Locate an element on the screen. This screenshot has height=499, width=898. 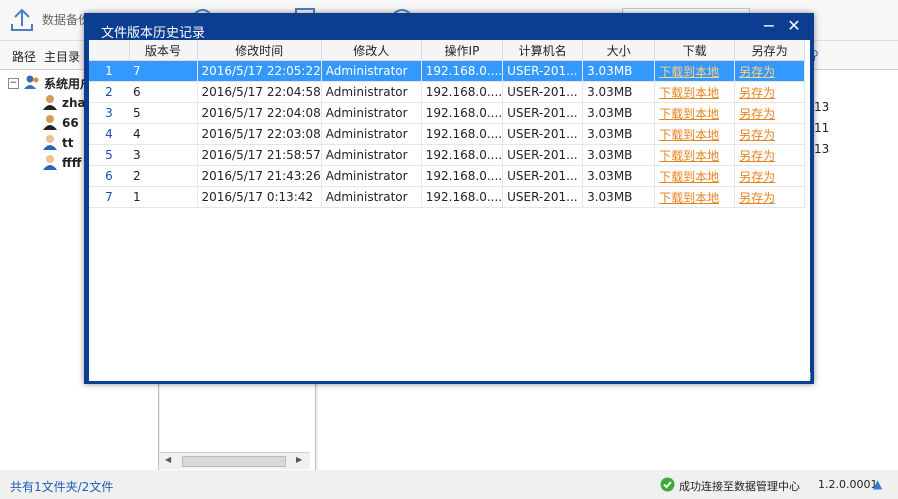
cell-version: 4 is located at coordinates (163, 134).